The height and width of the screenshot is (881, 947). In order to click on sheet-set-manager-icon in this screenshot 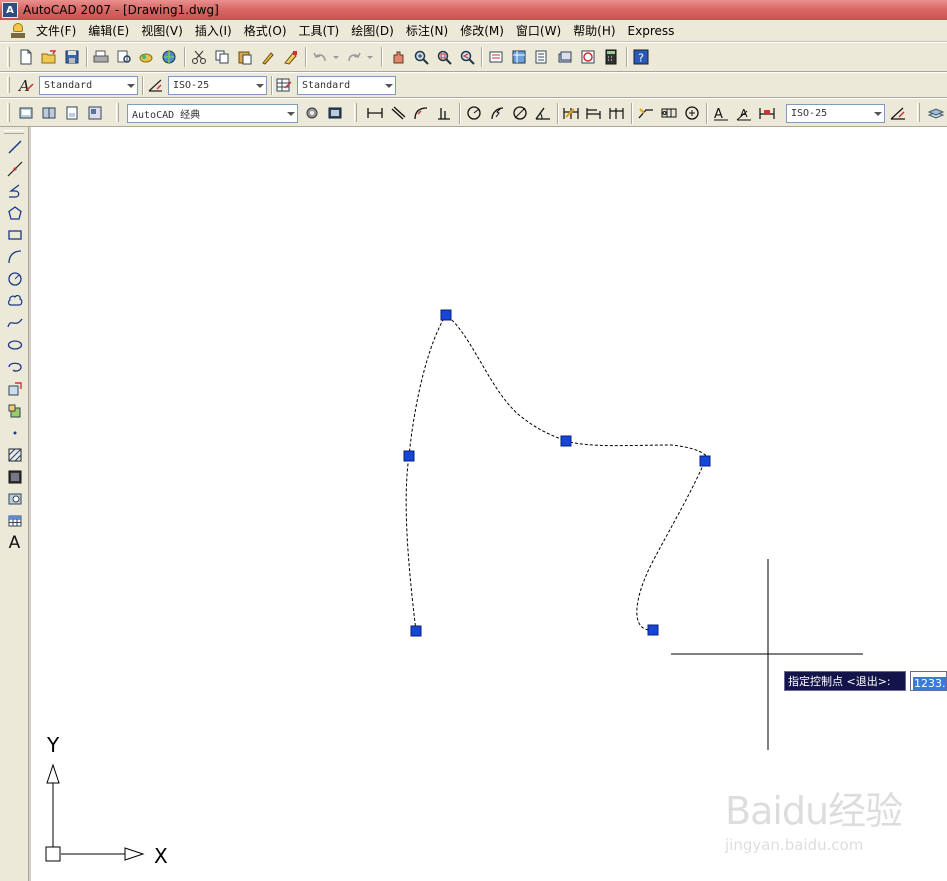, I will do `click(565, 57)`.